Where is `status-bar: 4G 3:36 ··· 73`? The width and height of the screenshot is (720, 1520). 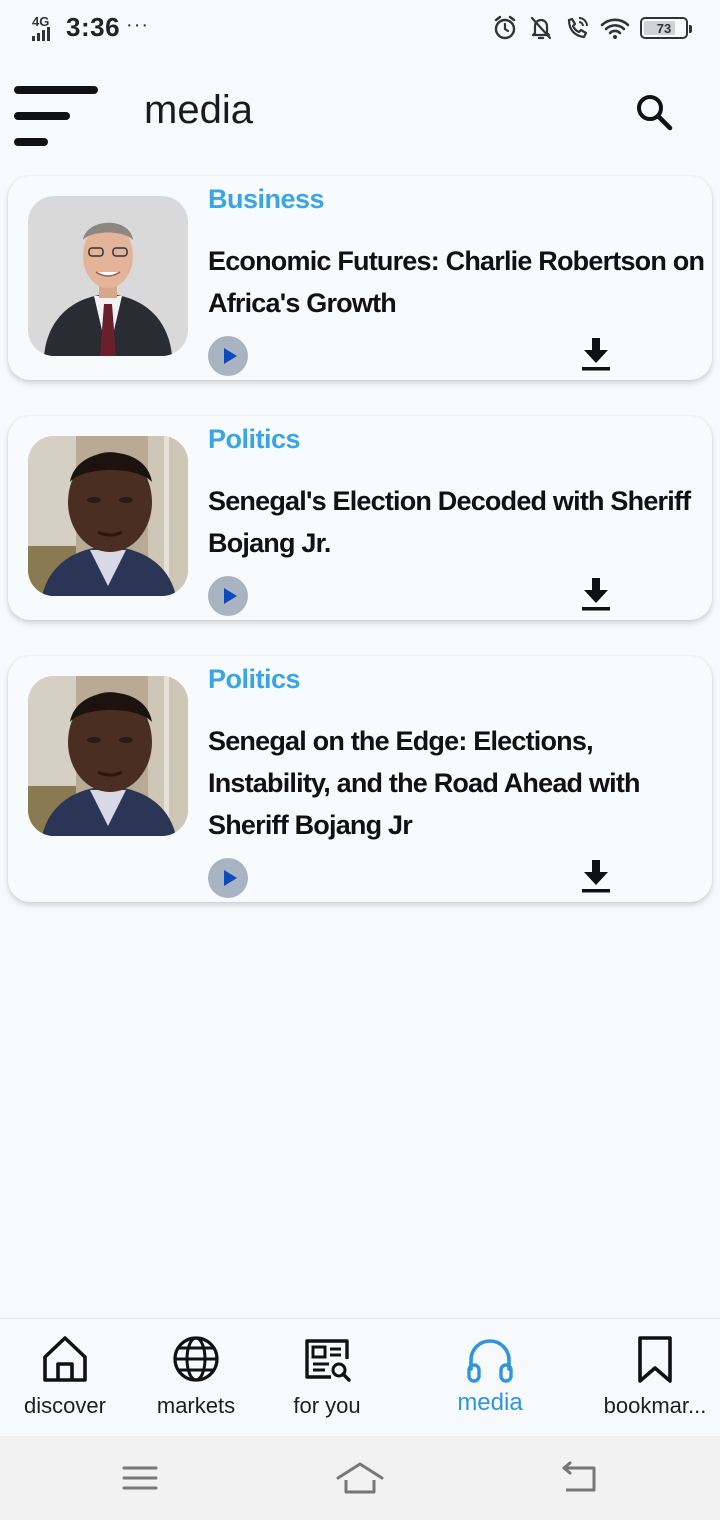
status-bar: 4G 3:36 ··· 73 is located at coordinates (360, 28).